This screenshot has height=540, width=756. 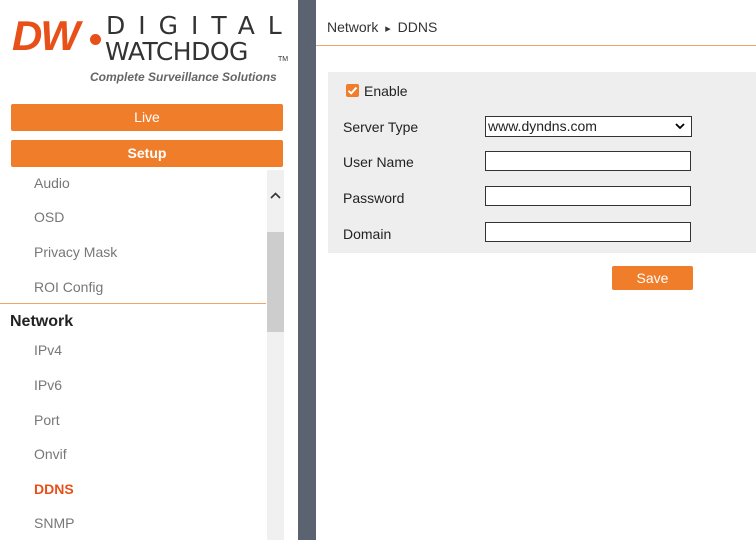 What do you see at coordinates (46, 35) in the screenshot?
I see `logo-brand-mark: DW` at bounding box center [46, 35].